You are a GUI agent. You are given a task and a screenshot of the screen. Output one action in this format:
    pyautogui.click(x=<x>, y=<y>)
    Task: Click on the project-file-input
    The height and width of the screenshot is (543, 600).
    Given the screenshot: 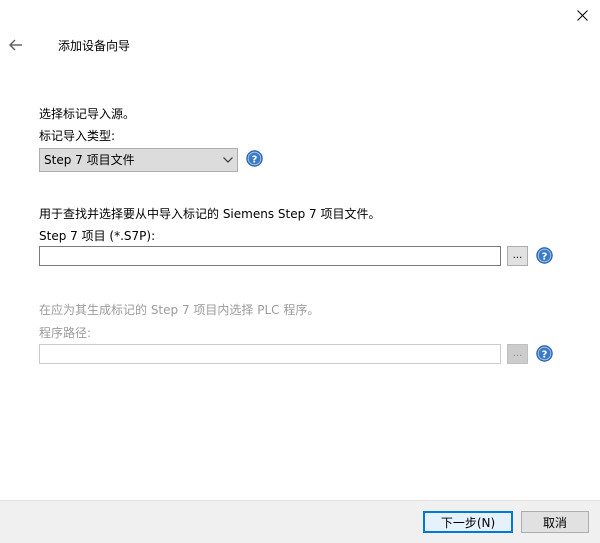 What is the action you would take?
    pyautogui.click(x=270, y=256)
    